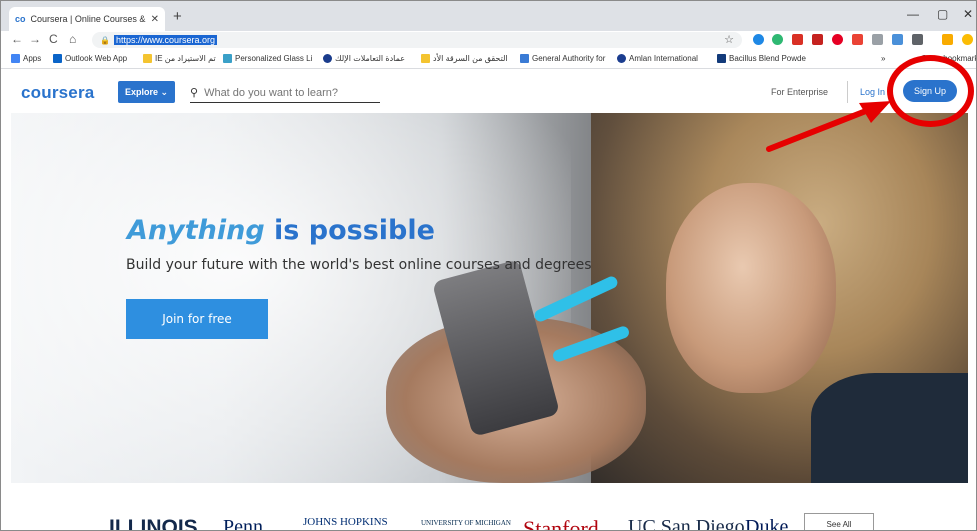 The image size is (977, 531). Describe the element at coordinates (57, 93) in the screenshot. I see `coursera-logo: coursera` at that location.